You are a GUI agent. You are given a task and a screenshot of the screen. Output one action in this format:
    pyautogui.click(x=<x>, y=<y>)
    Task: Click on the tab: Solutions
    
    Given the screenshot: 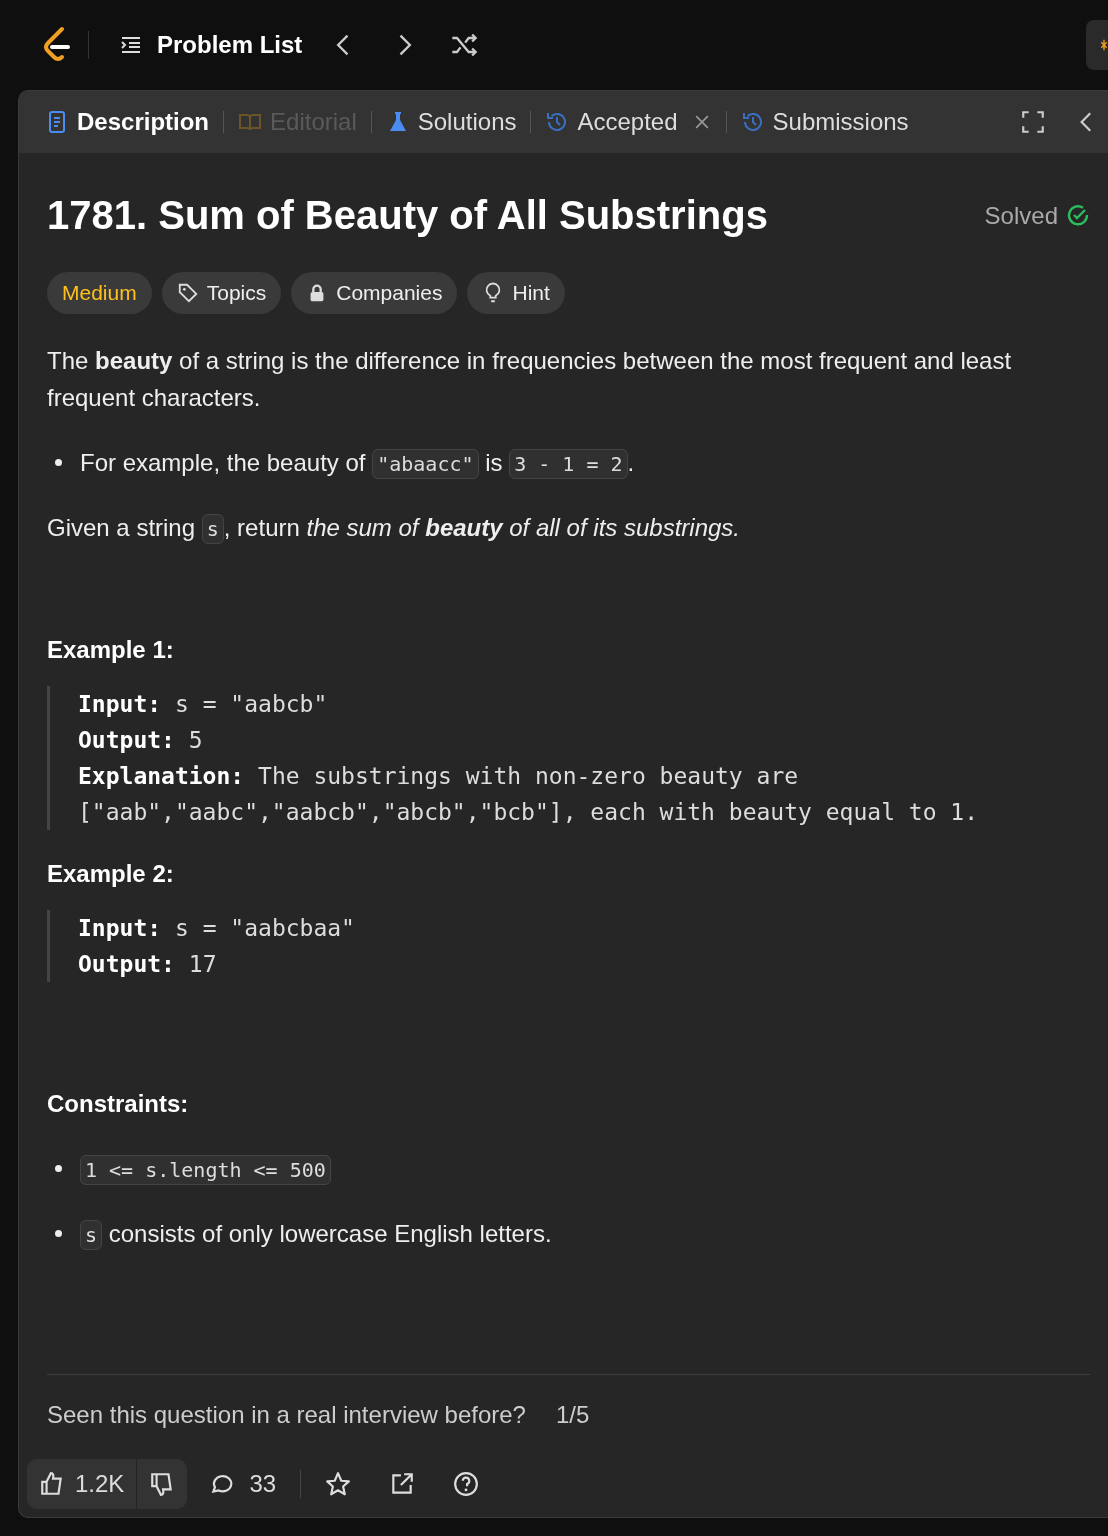 What is the action you would take?
    pyautogui.click(x=451, y=122)
    